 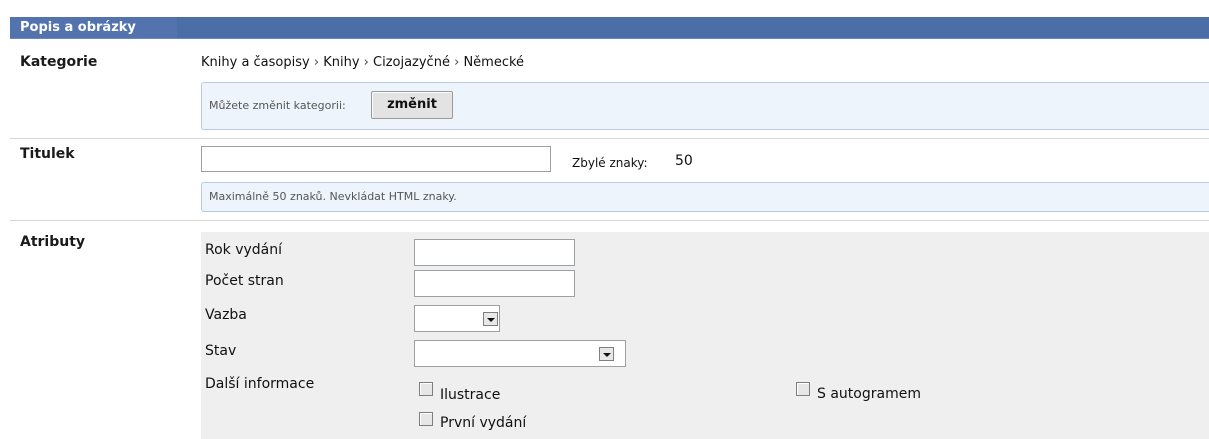 I want to click on pages-input, so click(x=494, y=283).